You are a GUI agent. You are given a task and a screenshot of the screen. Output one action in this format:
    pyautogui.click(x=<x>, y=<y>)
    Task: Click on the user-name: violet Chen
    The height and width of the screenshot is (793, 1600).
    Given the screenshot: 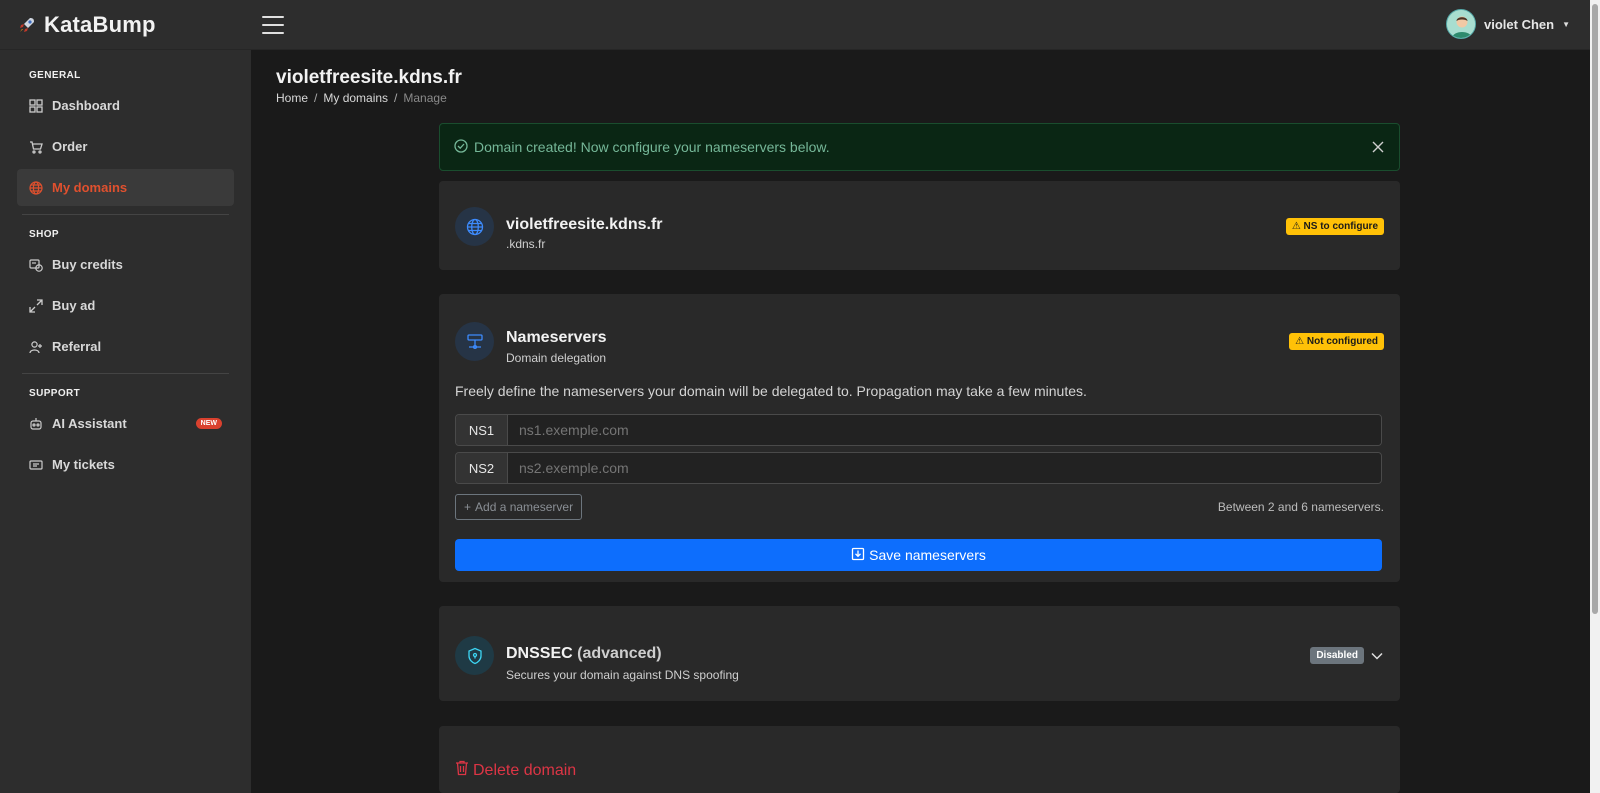 What is the action you would take?
    pyautogui.click(x=1519, y=24)
    